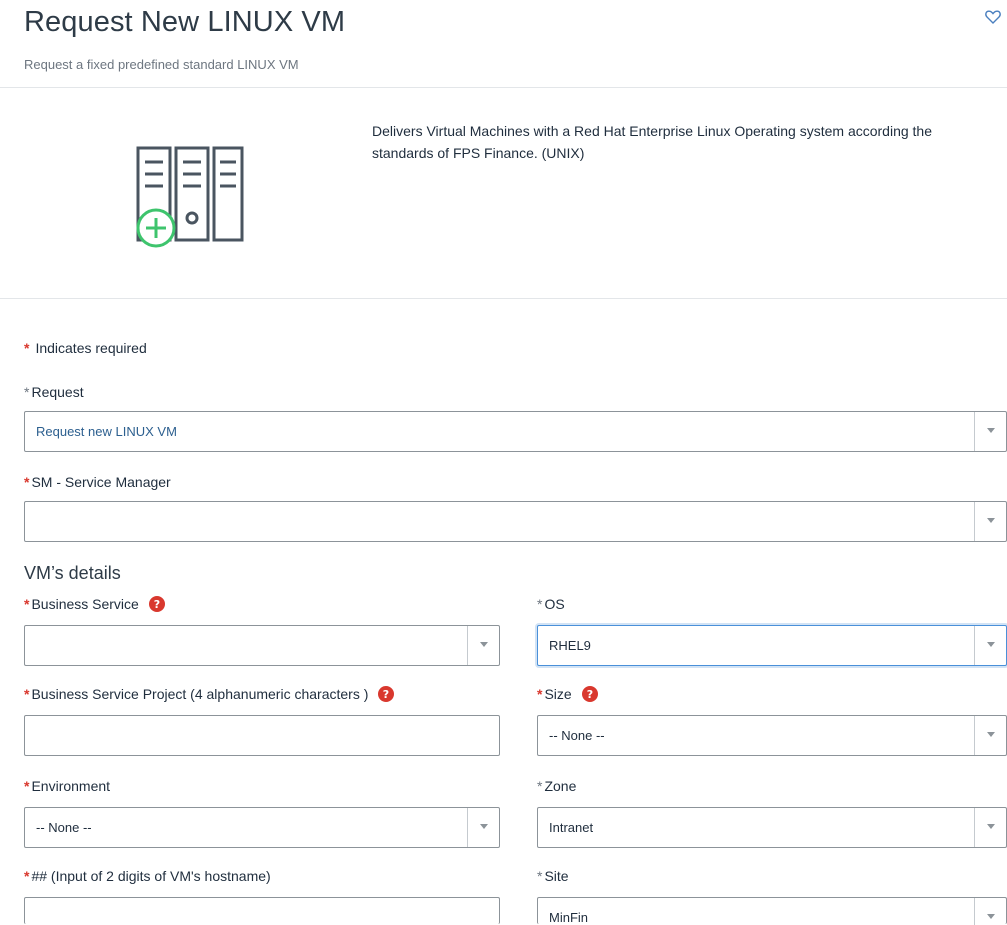  Describe the element at coordinates (94, 604) in the screenshot. I see `business-service-label: * Business Service ?` at that location.